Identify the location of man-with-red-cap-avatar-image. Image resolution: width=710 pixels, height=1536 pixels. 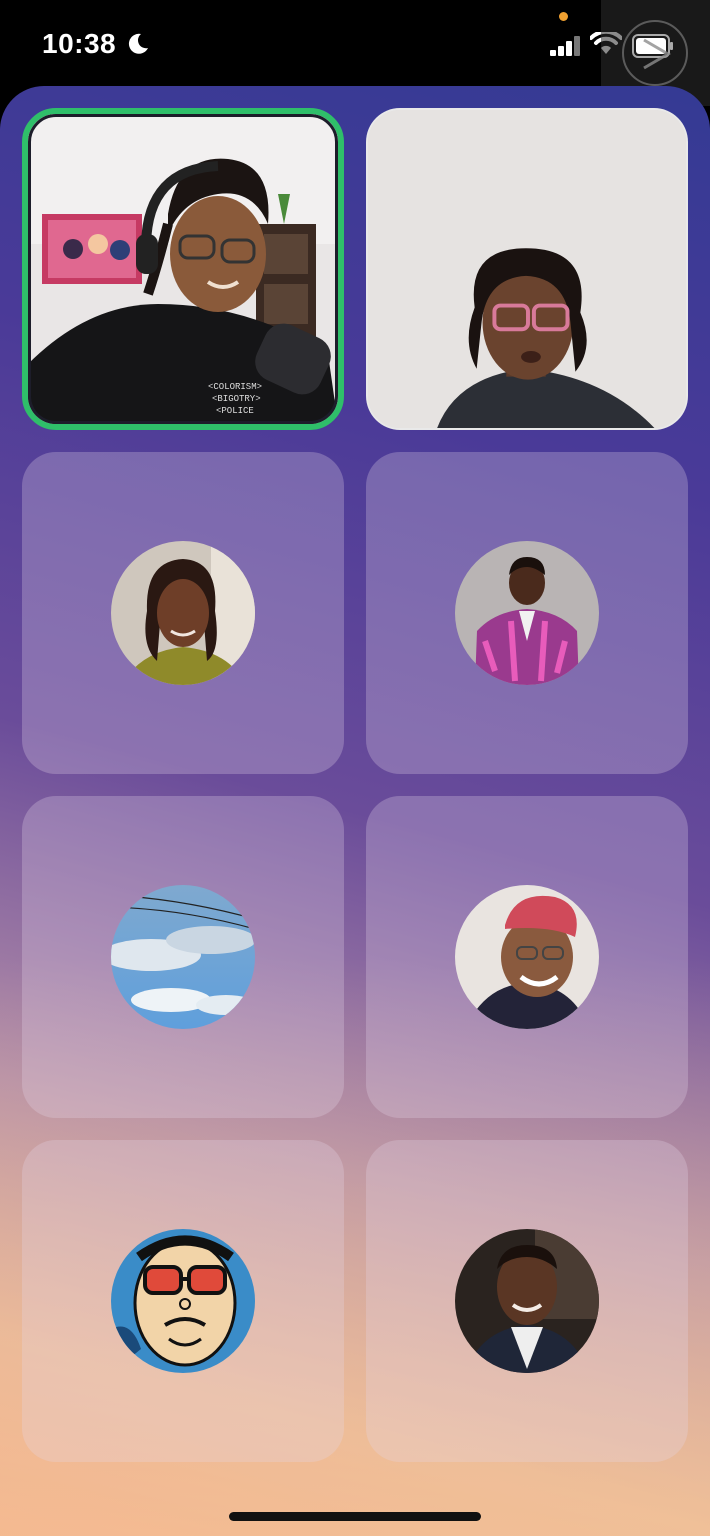
(527, 957).